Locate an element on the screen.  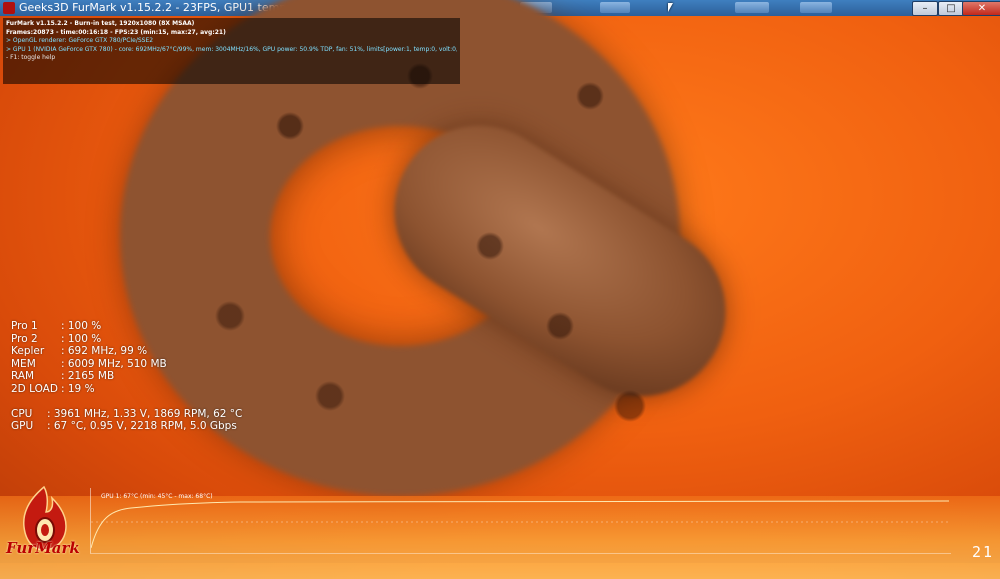
monitor-label: 2D LOAD is located at coordinates (34, 388).